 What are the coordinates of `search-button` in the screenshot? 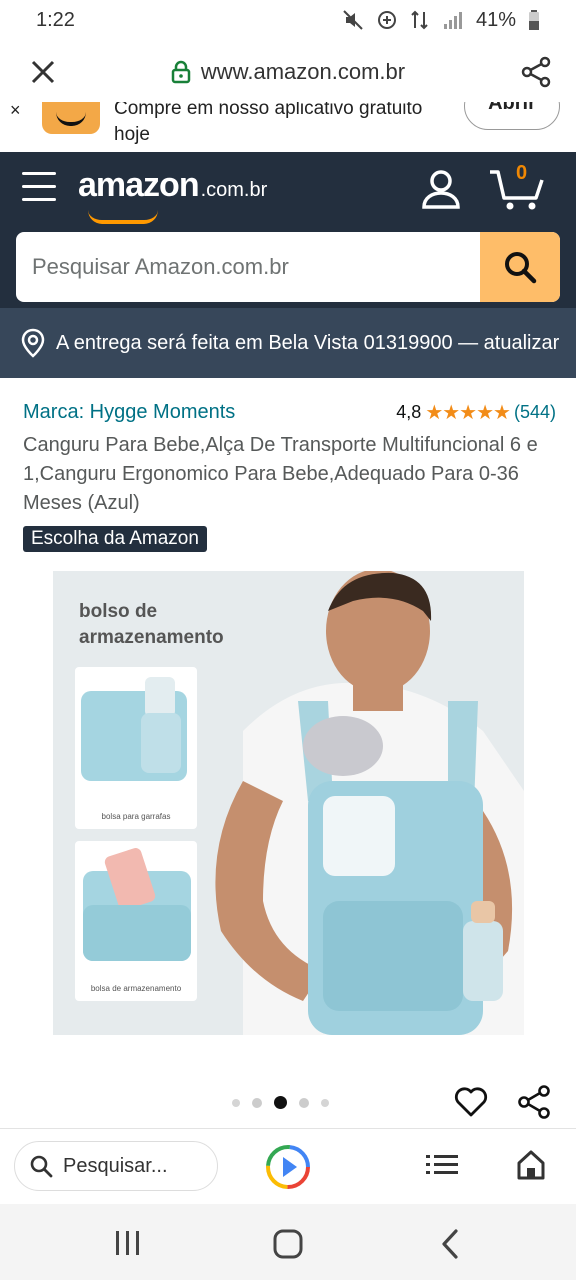 It's located at (520, 267).